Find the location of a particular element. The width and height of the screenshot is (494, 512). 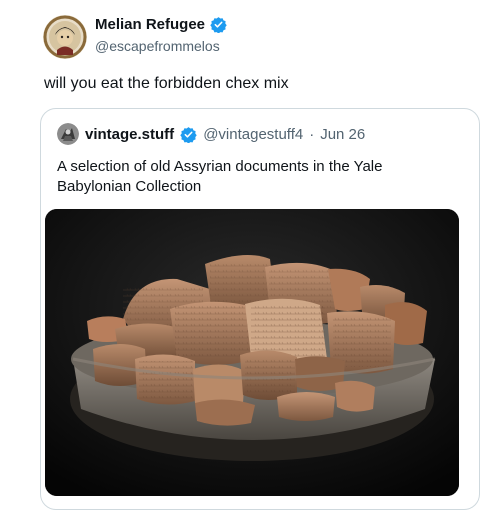

author-name-text: Melian Refugee is located at coordinates (150, 24).